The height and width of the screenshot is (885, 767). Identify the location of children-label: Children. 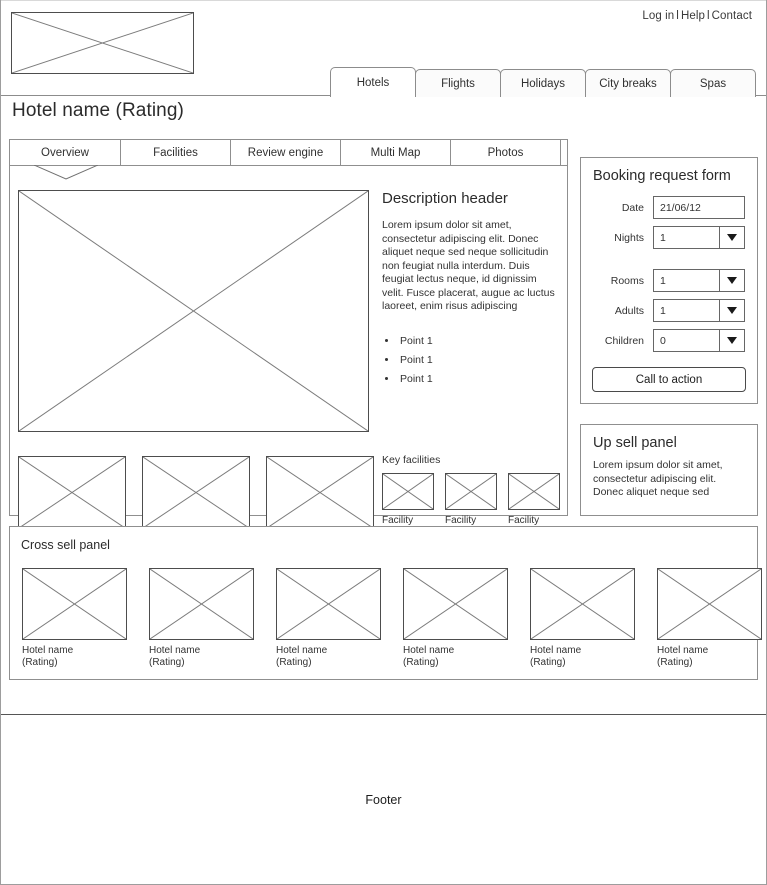
(624, 340).